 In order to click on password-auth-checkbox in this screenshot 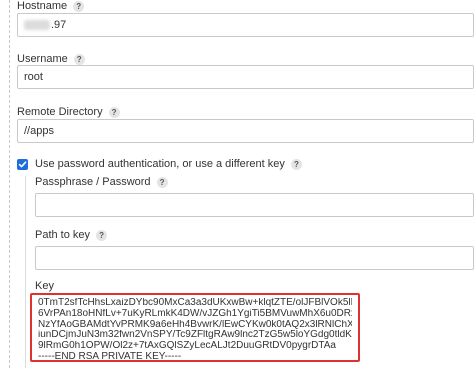, I will do `click(22, 164)`.